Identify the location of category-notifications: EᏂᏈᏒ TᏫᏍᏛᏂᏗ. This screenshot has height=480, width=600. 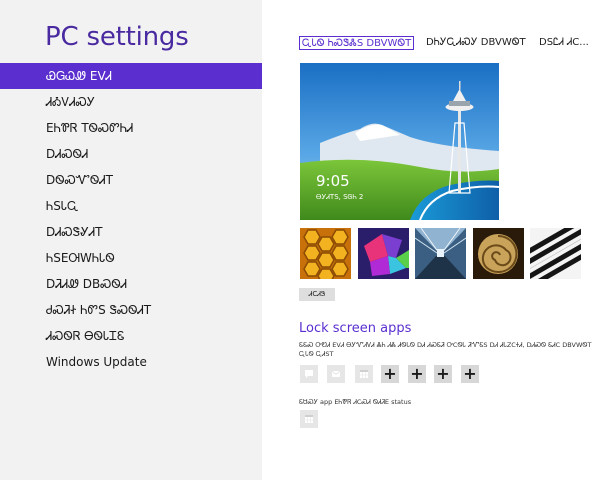
(131, 128).